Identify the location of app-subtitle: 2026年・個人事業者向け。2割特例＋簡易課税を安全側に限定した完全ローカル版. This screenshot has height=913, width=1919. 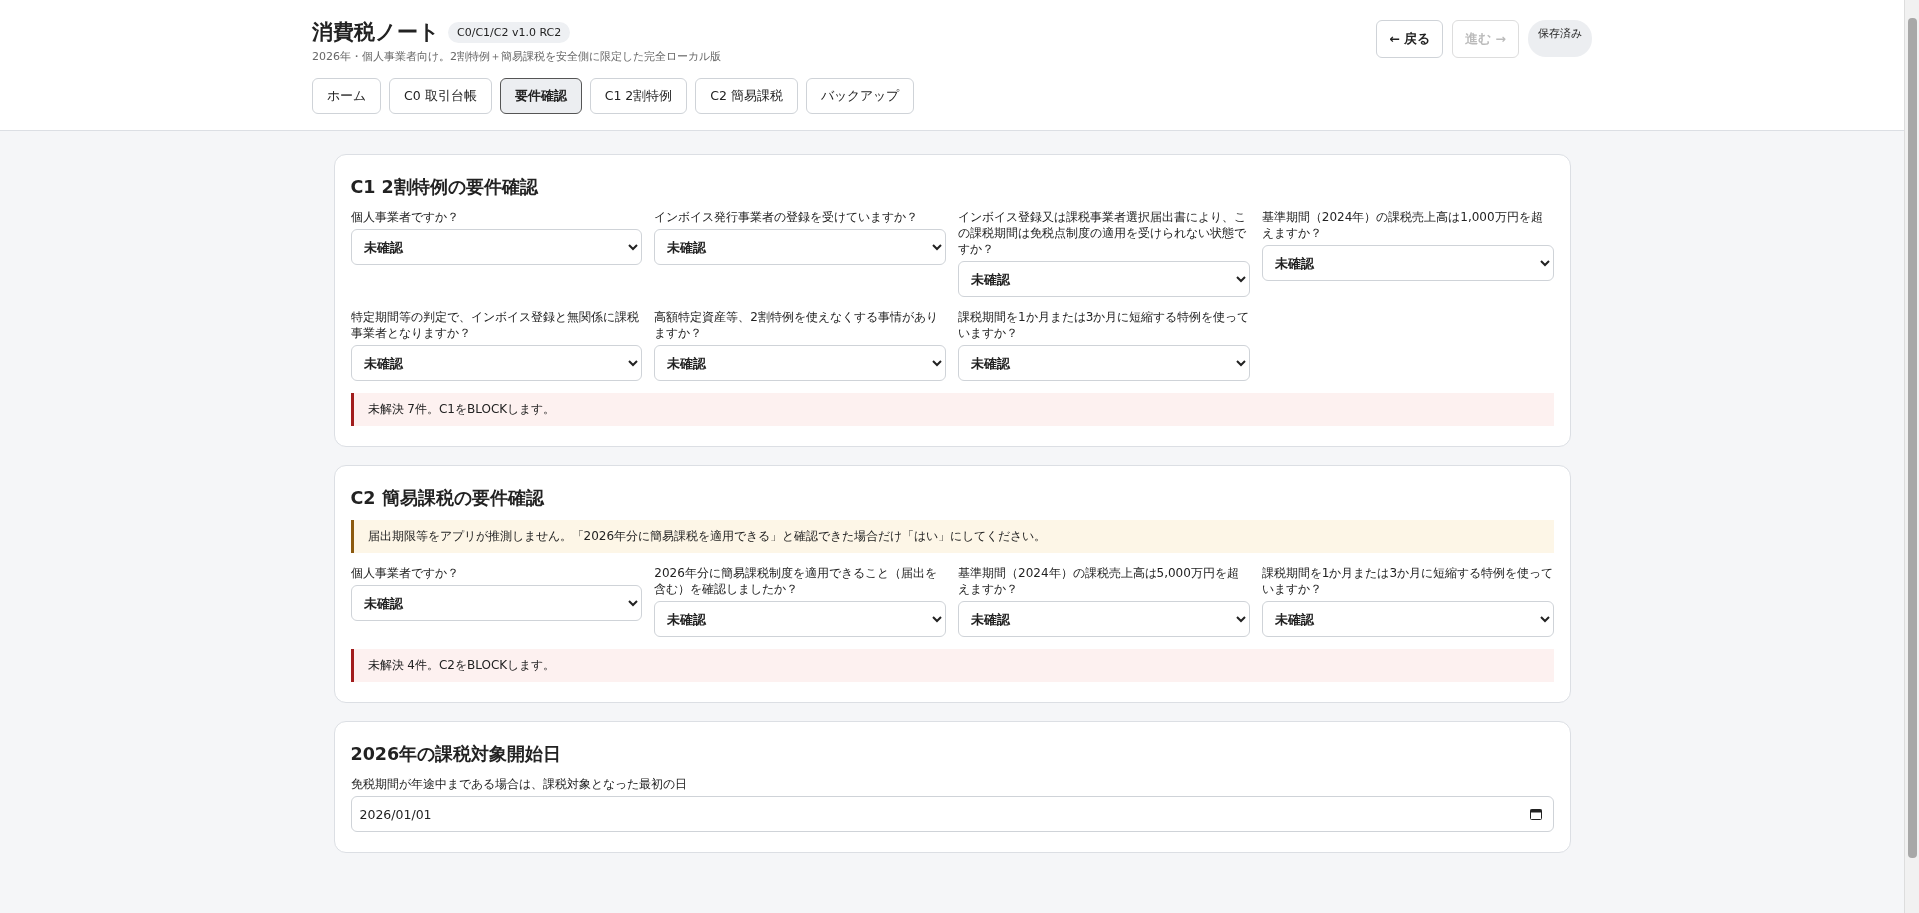
(517, 56).